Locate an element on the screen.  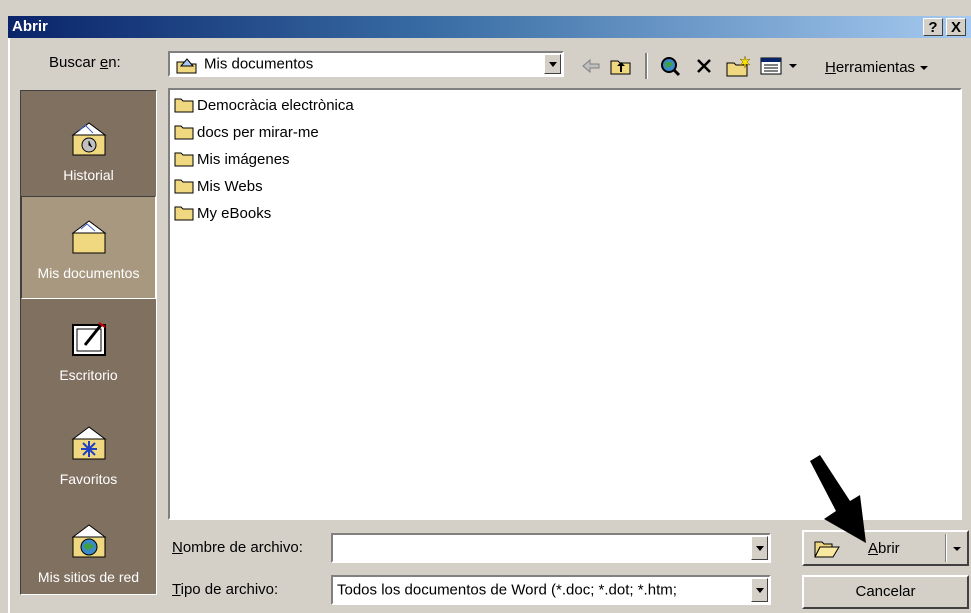
place-label: Mis sitios de red is located at coordinates (88, 577).